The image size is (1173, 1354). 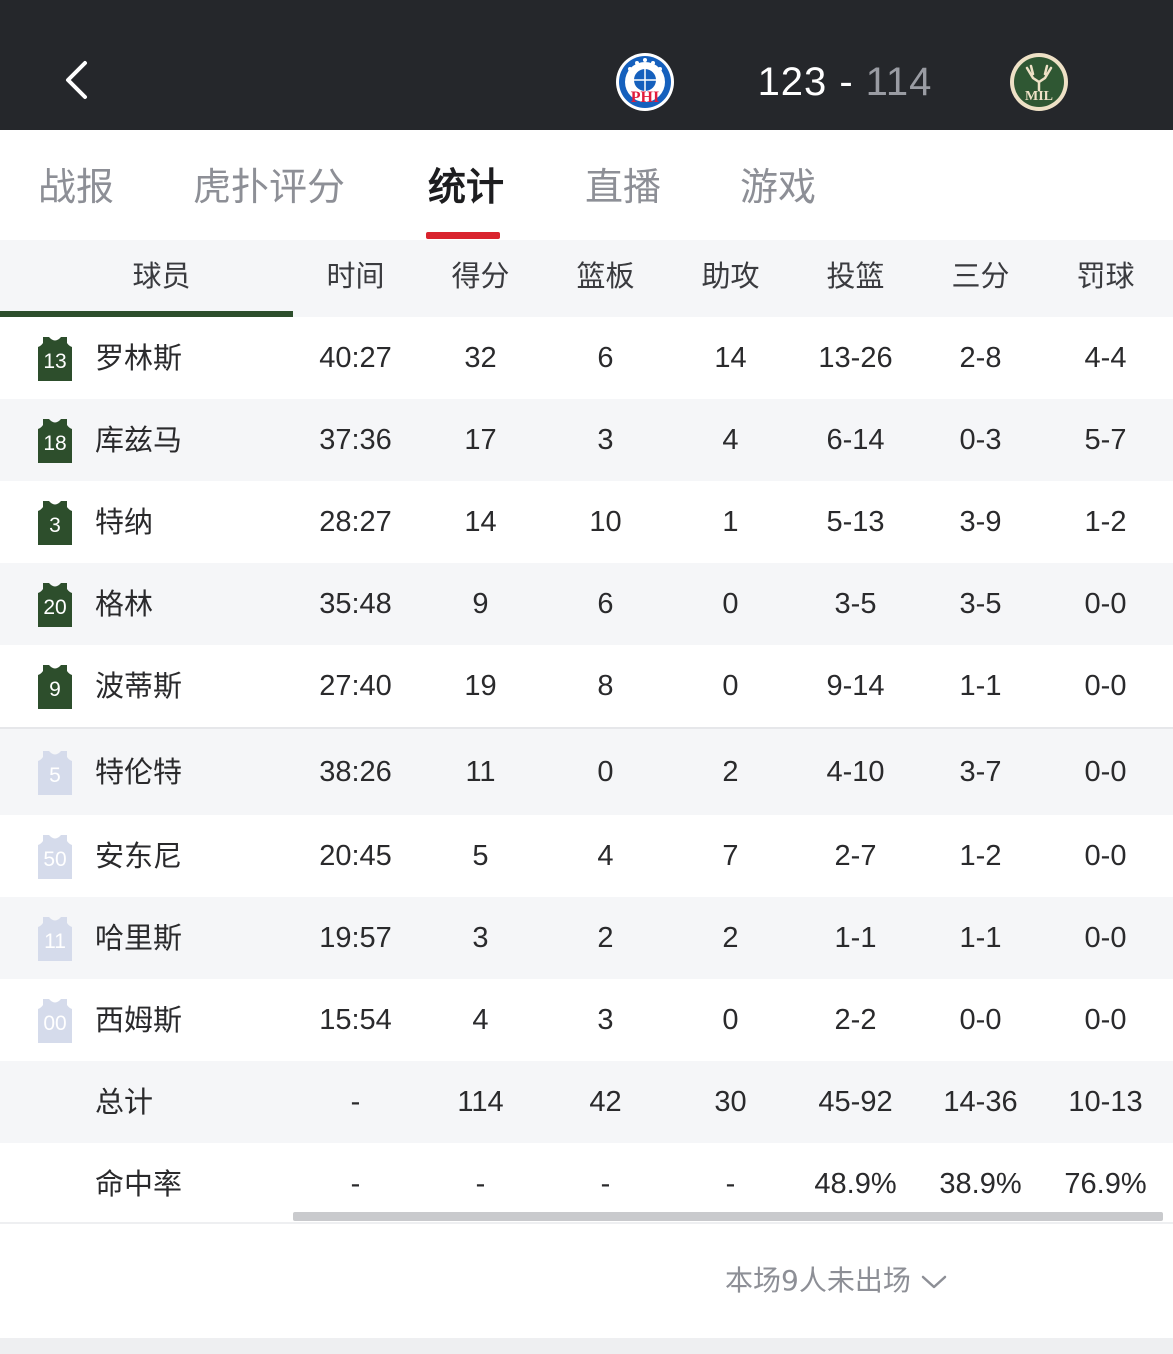 What do you see at coordinates (855, 772) in the screenshot?
I see `stat-field-goals: 4-10` at bounding box center [855, 772].